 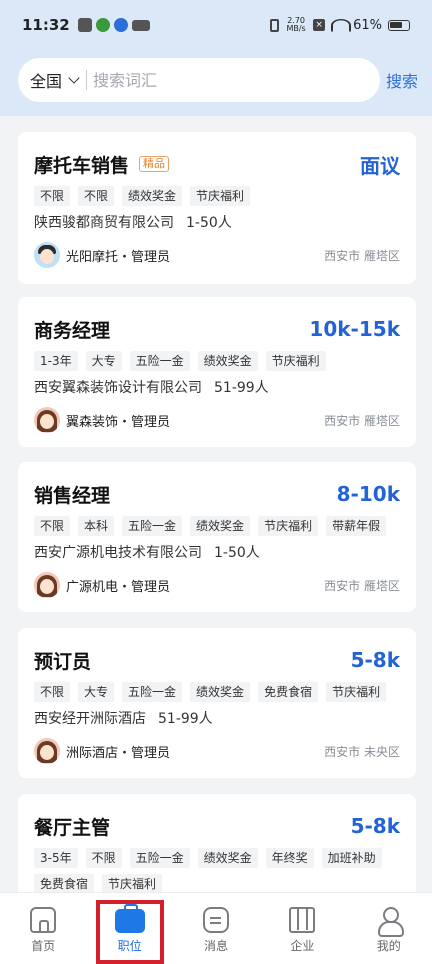 I want to click on recruiter-row: 光阳摩托・管理员 西安市 雁塔区, so click(x=217, y=255).